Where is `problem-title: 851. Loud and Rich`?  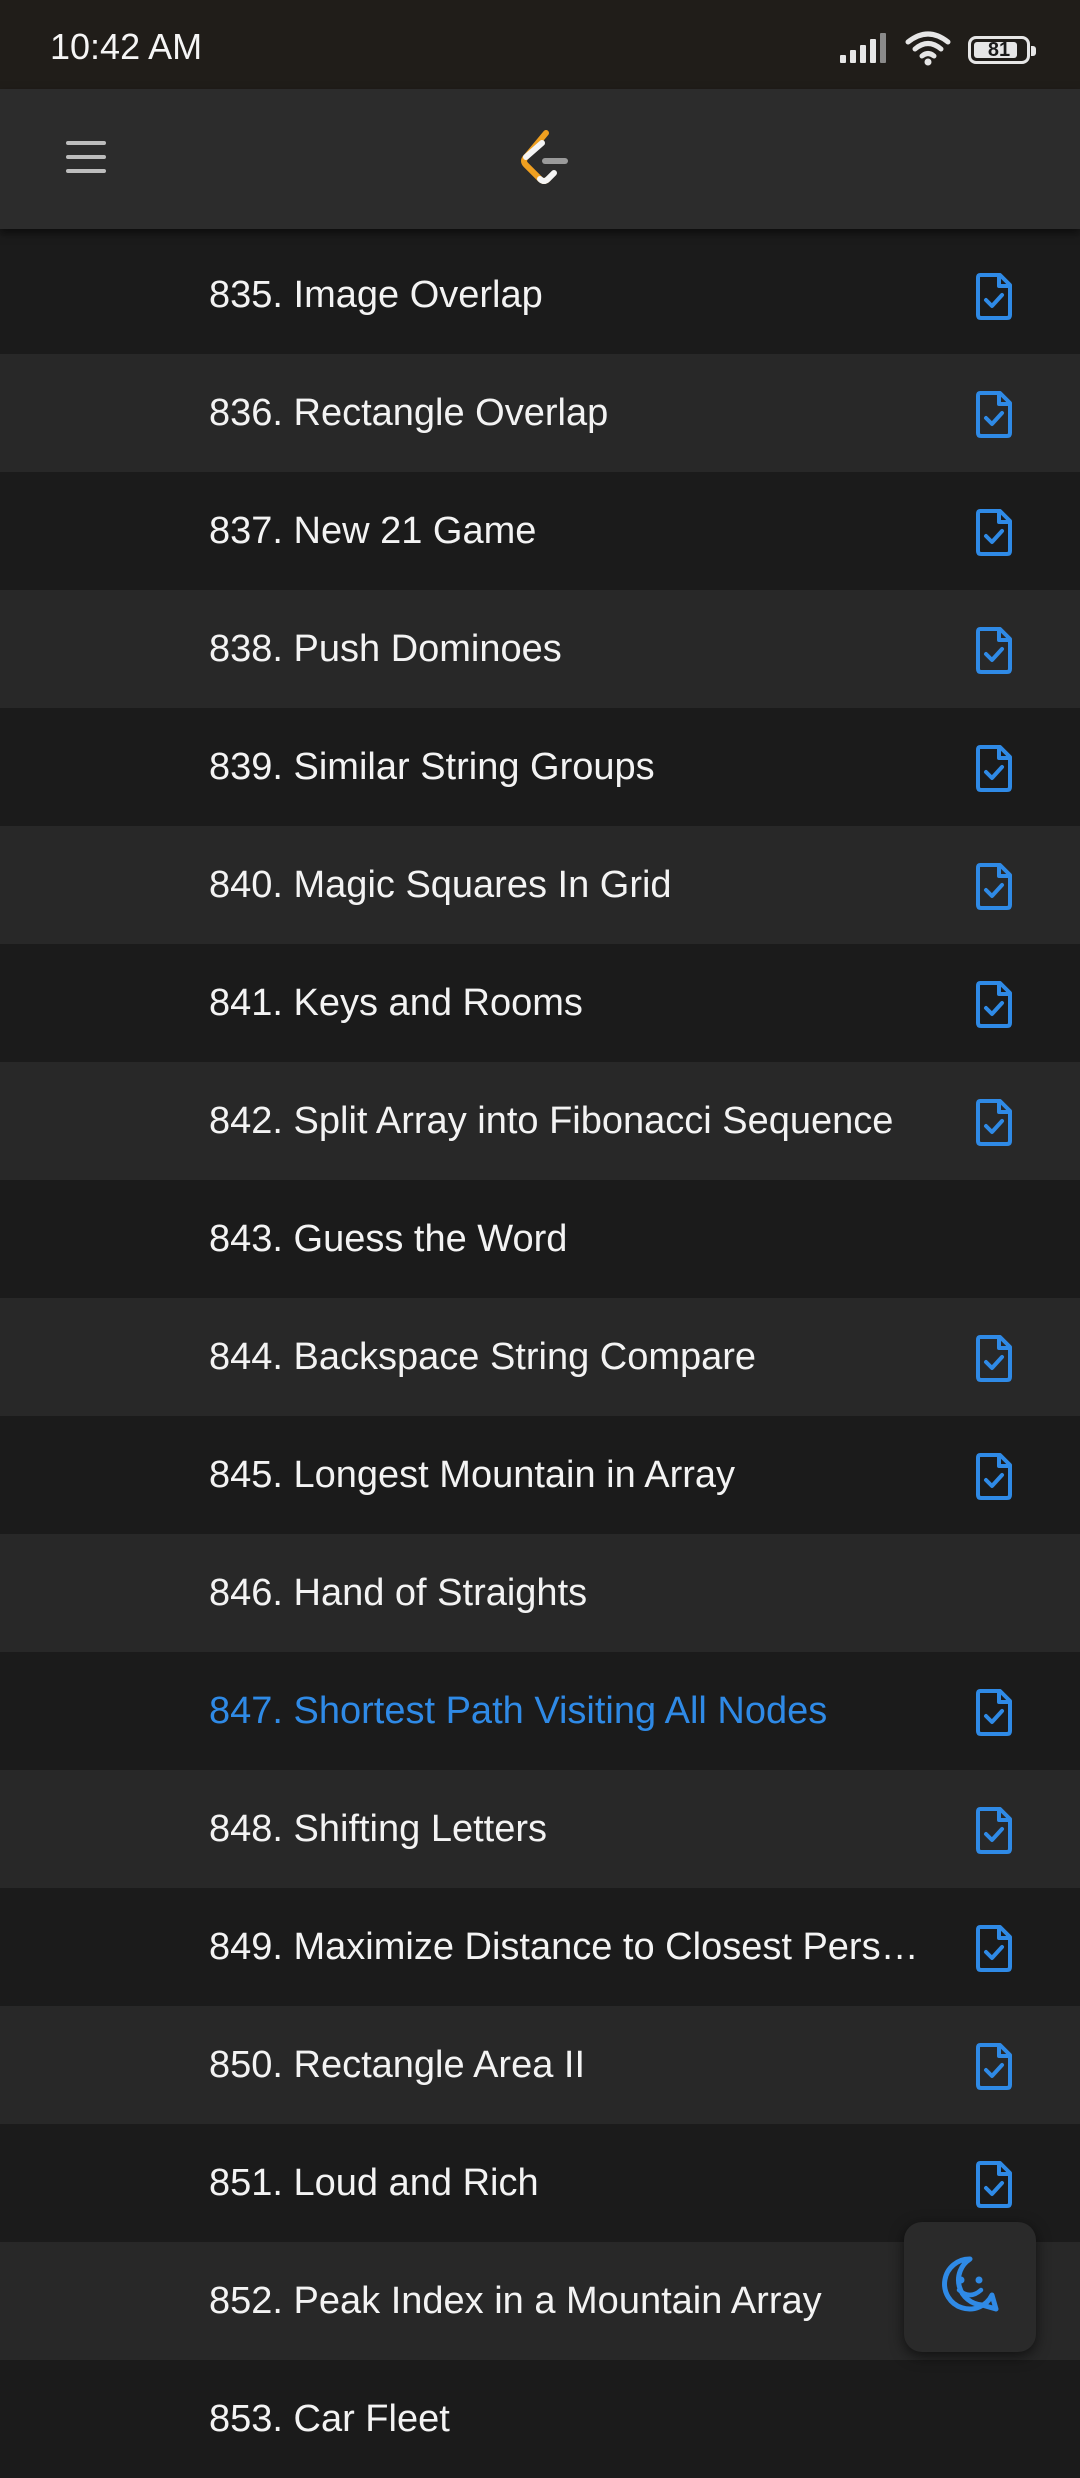
problem-title: 851. Loud and Rich is located at coordinates (374, 2183).